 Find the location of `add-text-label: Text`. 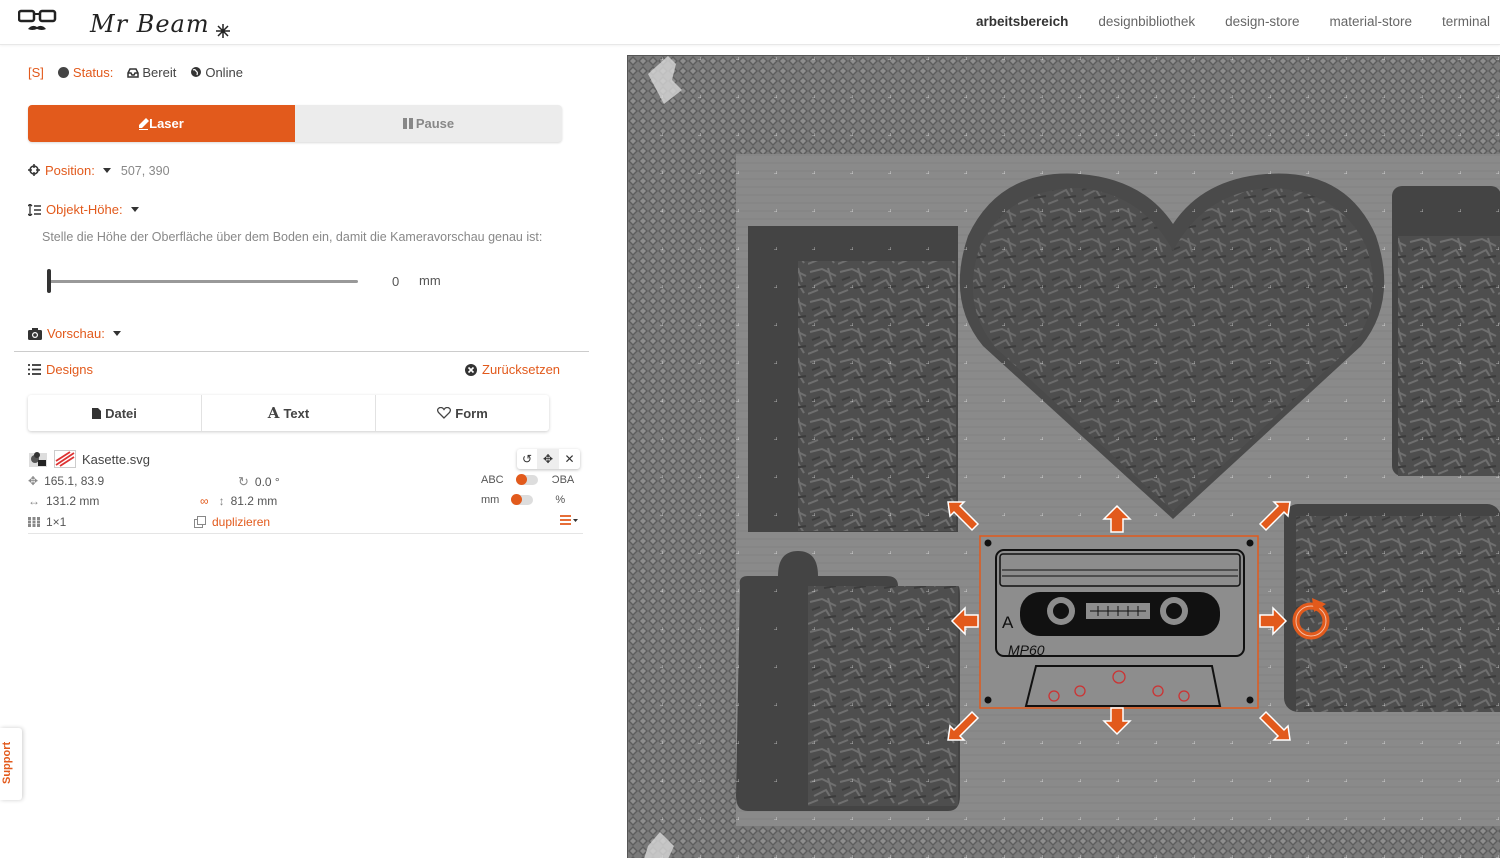

add-text-label: Text is located at coordinates (296, 413).